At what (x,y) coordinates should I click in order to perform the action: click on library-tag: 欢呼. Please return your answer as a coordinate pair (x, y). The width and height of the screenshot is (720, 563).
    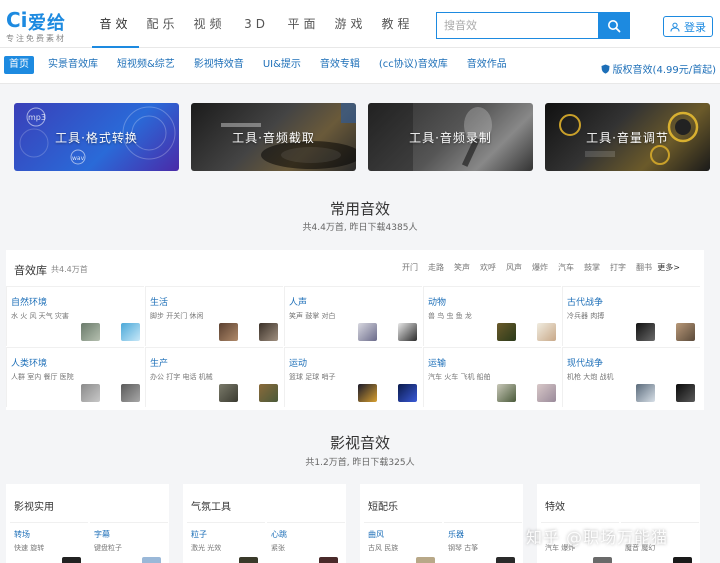
    Looking at the image, I should click on (488, 267).